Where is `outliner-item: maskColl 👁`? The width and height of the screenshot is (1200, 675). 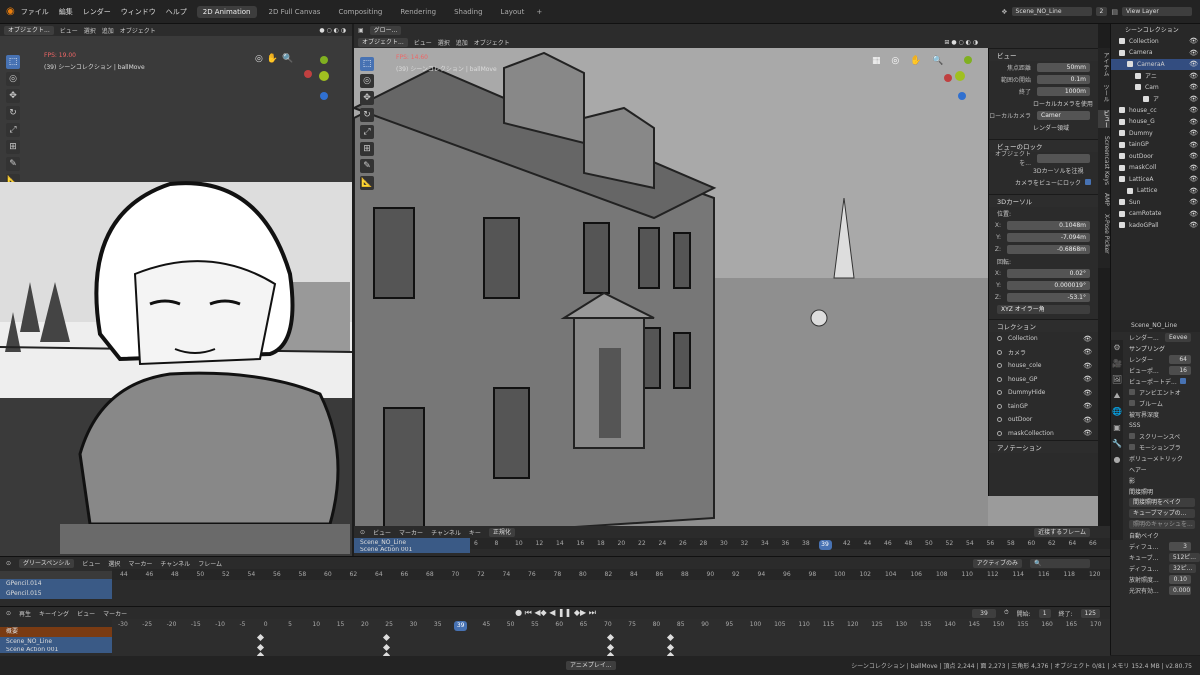
outliner-item: maskColl 👁 is located at coordinates (1155, 168).